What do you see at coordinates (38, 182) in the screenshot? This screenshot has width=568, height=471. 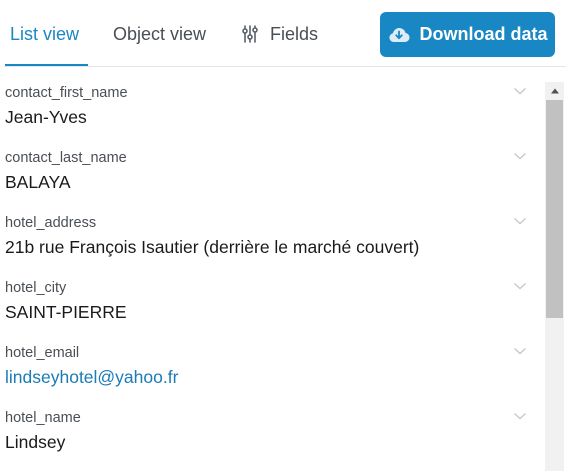 I see `field-value: BALAYA` at bounding box center [38, 182].